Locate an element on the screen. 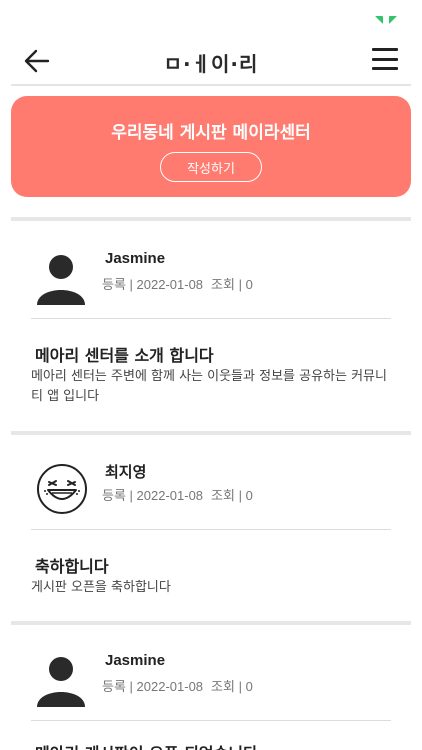 This screenshot has height=750, width=422. top-app-bar: ㅁ·ㅔ이·리 is located at coordinates (211, 61).